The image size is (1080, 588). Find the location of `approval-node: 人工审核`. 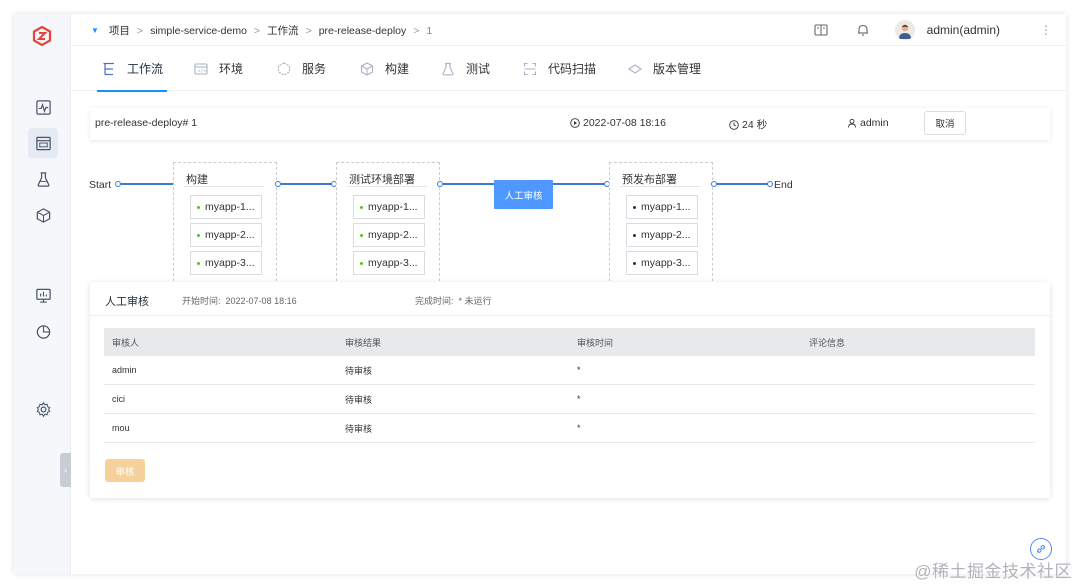

approval-node: 人工审核 is located at coordinates (523, 194).